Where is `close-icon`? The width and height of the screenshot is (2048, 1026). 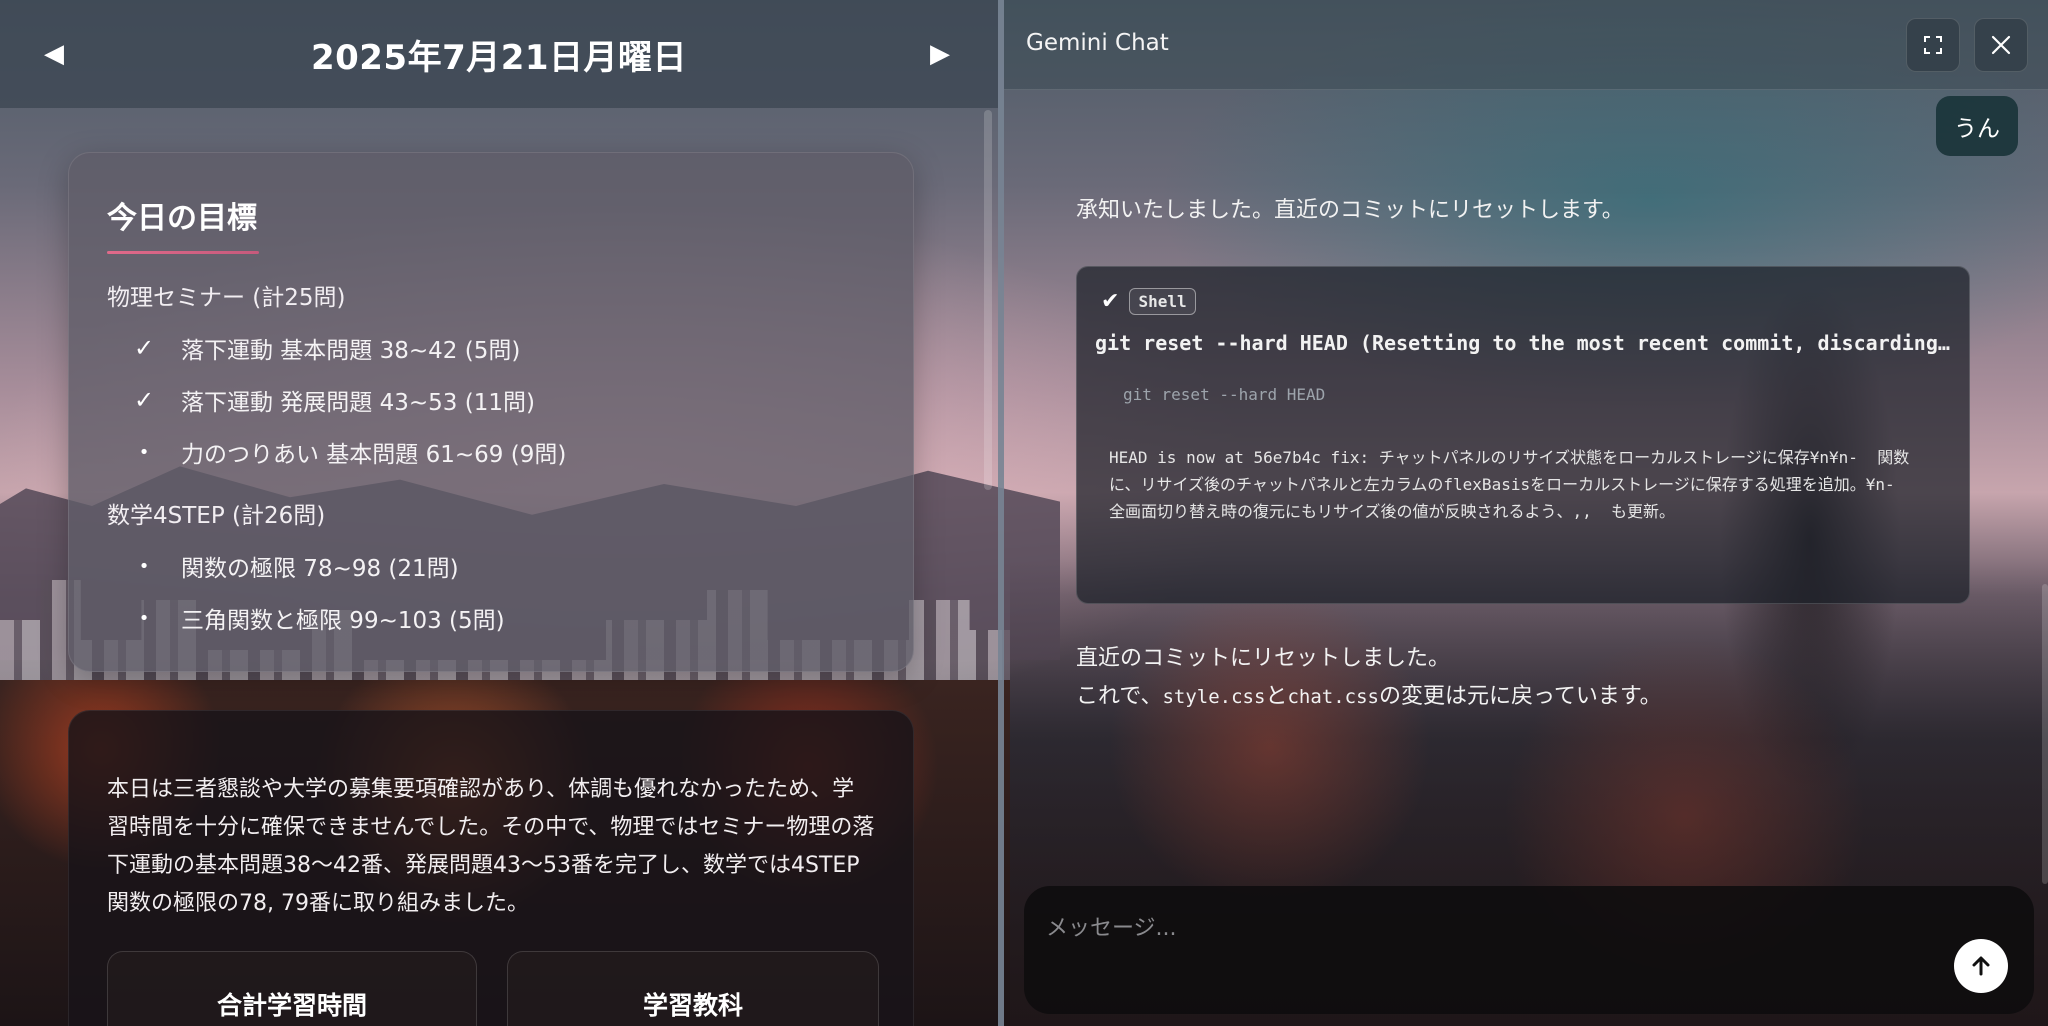 close-icon is located at coordinates (2001, 45).